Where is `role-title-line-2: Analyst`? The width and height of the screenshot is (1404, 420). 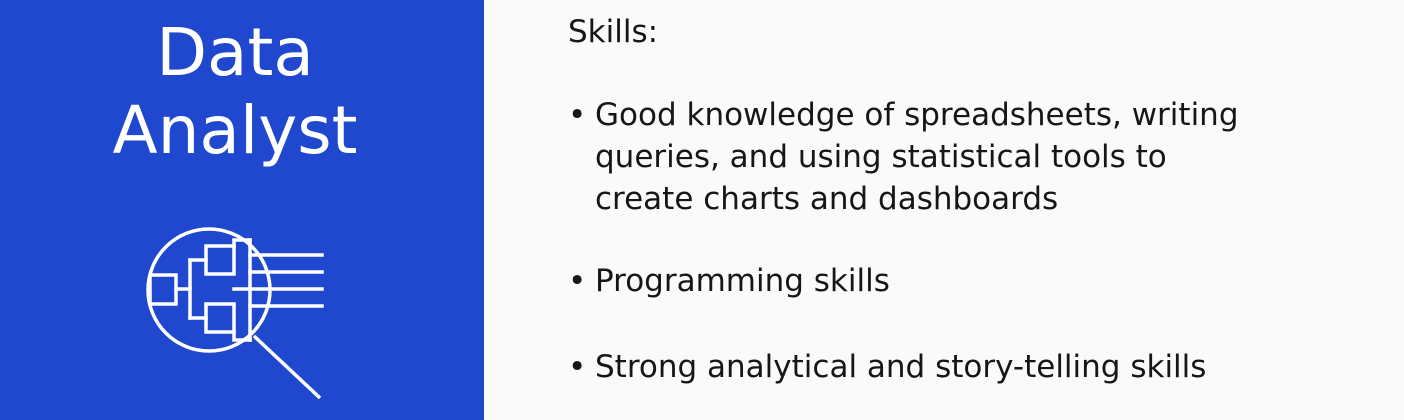
role-title-line-2: Analyst is located at coordinates (235, 130).